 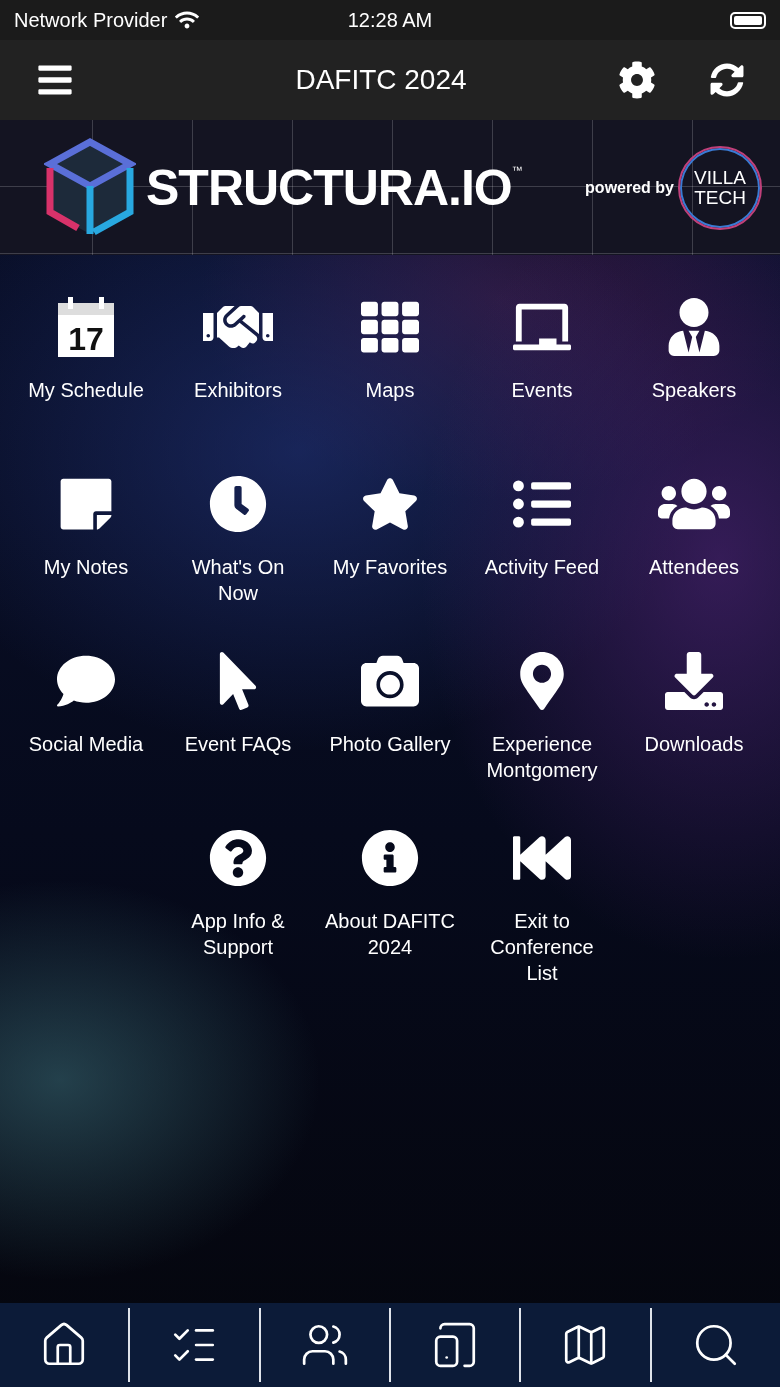 I want to click on menu-tile: Exit to Conference List, so click(x=542, y=912).